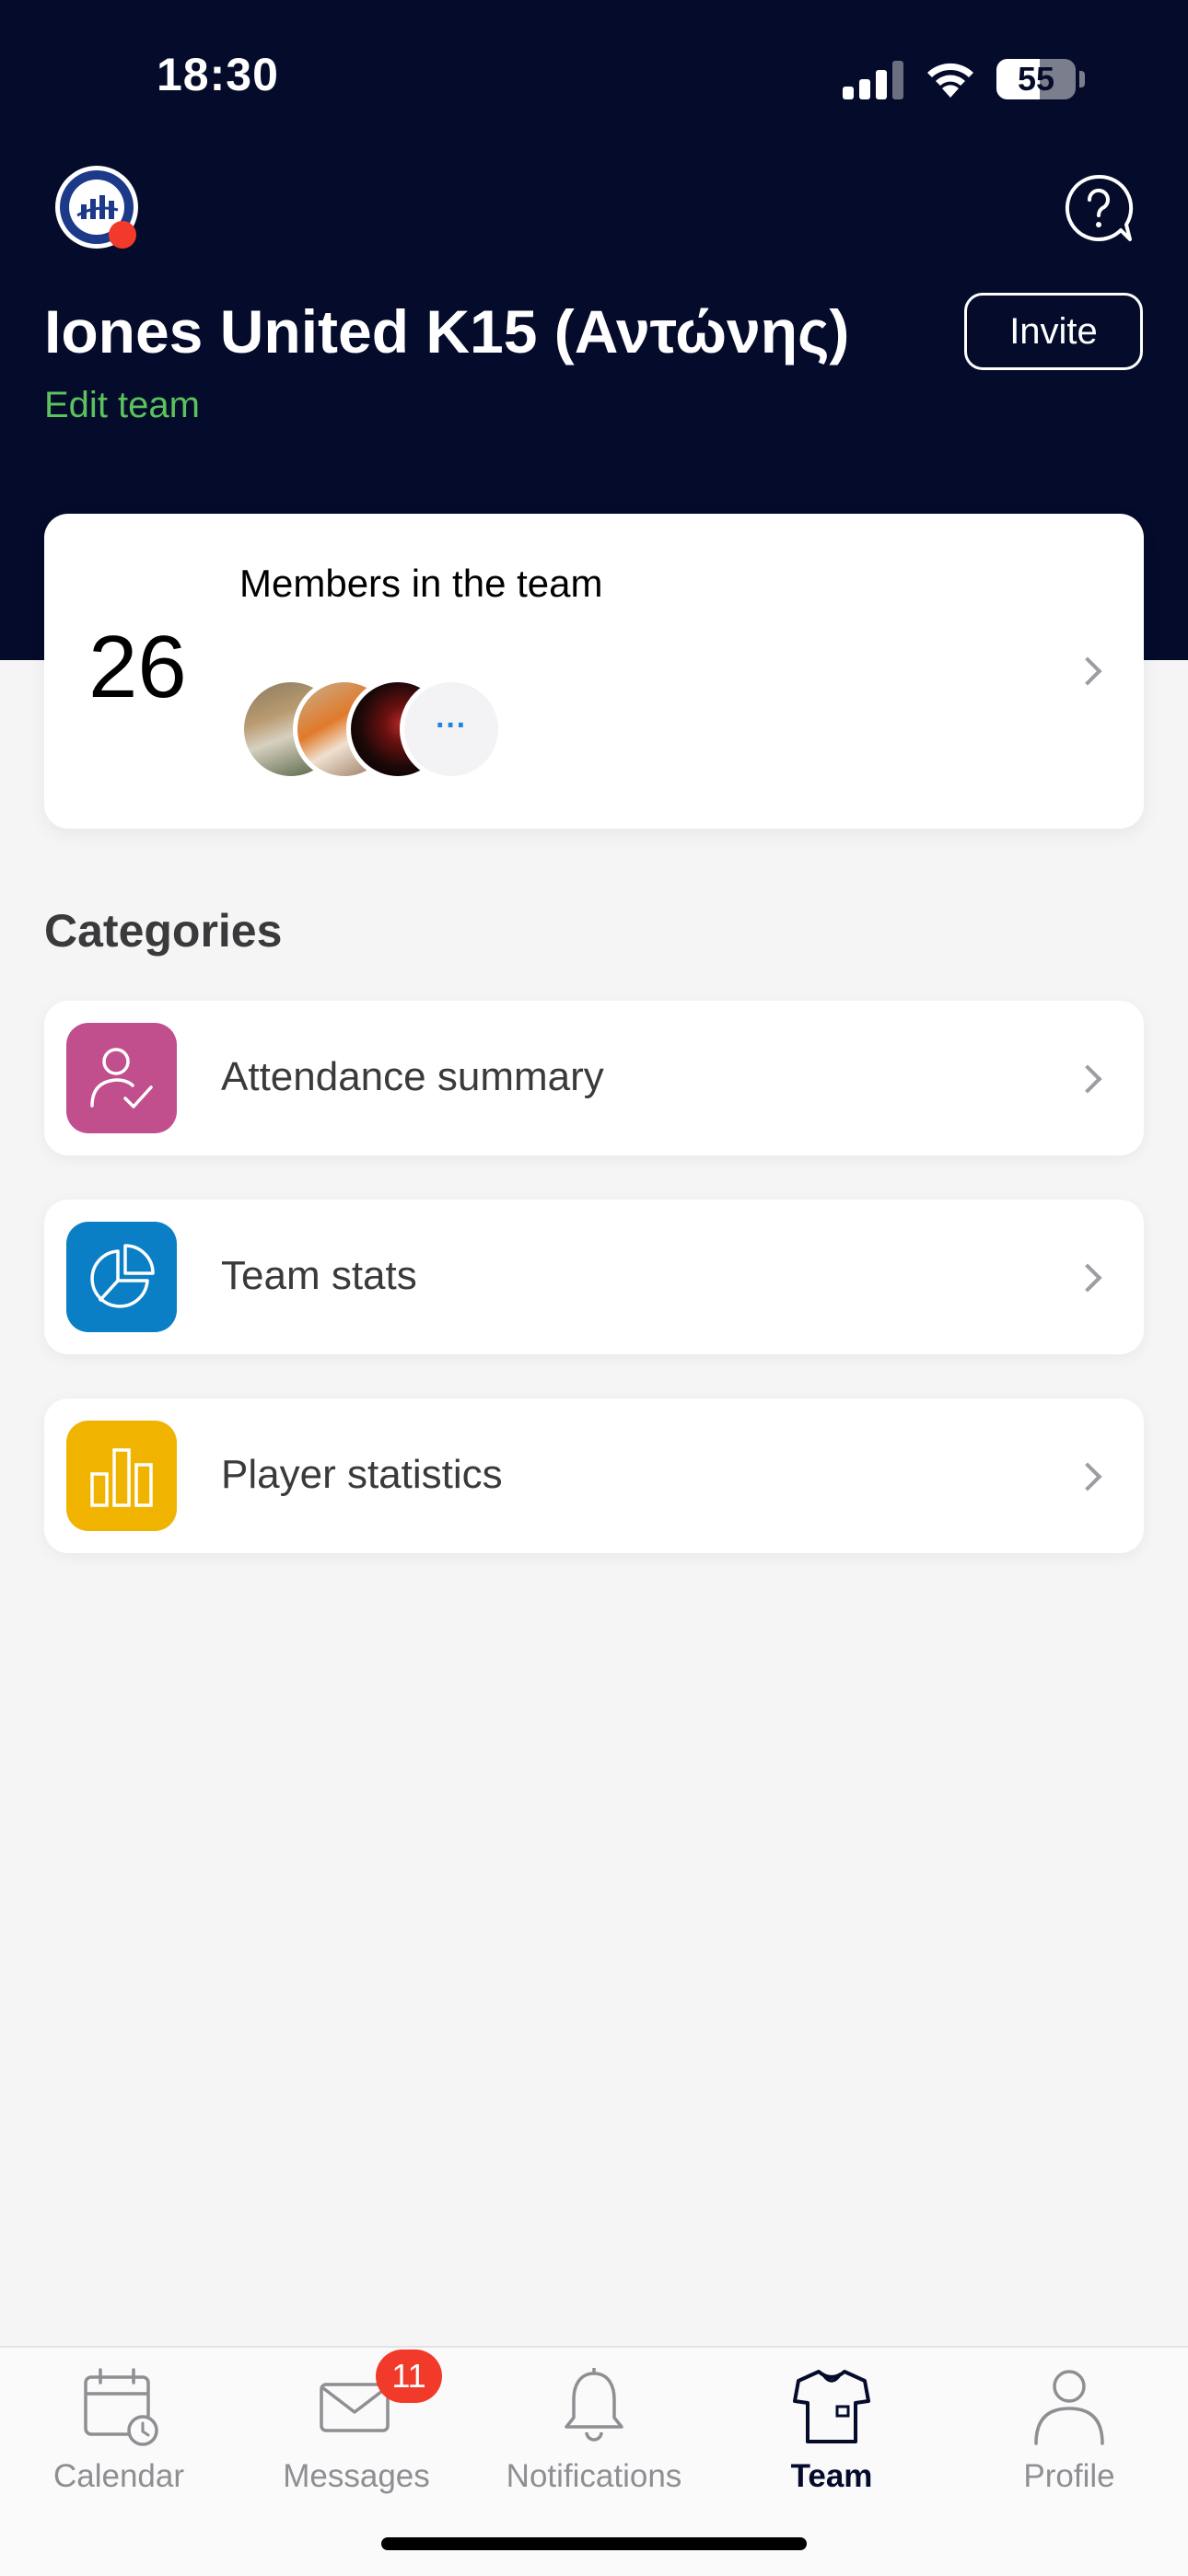  Describe the element at coordinates (137, 667) in the screenshot. I see `members-count: 26` at that location.